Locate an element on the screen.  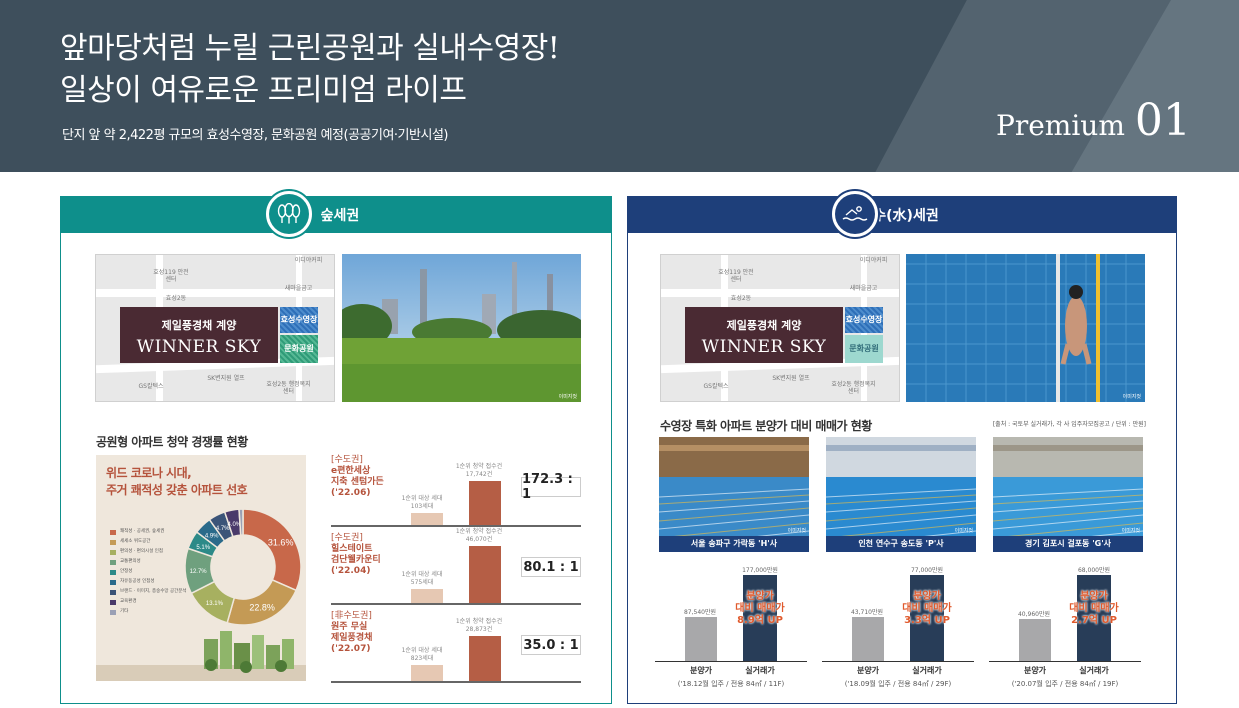
big-bar is located at coordinates (485, 503).